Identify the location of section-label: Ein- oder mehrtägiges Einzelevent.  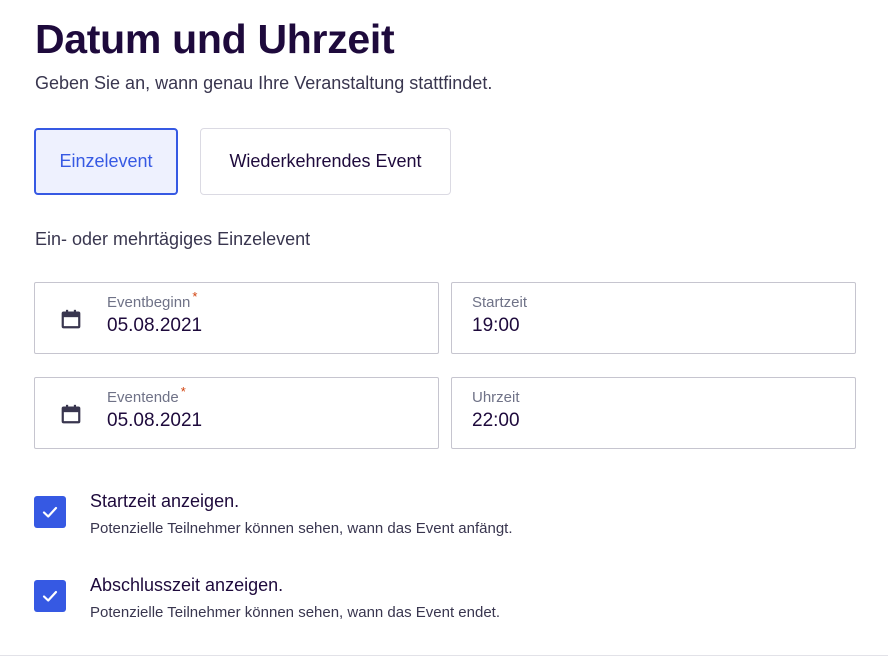
(173, 239).